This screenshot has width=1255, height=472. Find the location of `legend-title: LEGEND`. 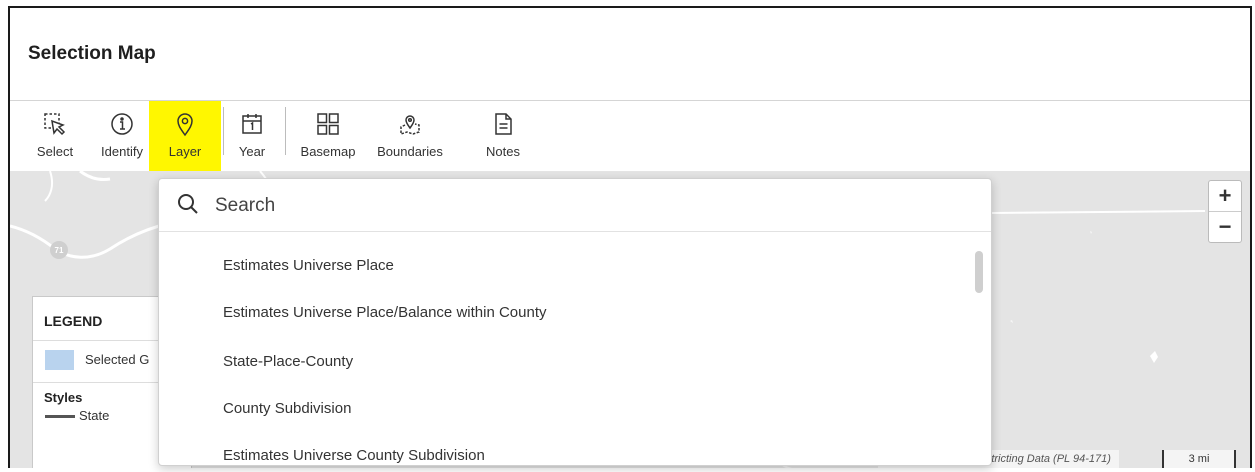

legend-title: LEGEND is located at coordinates (73, 321).